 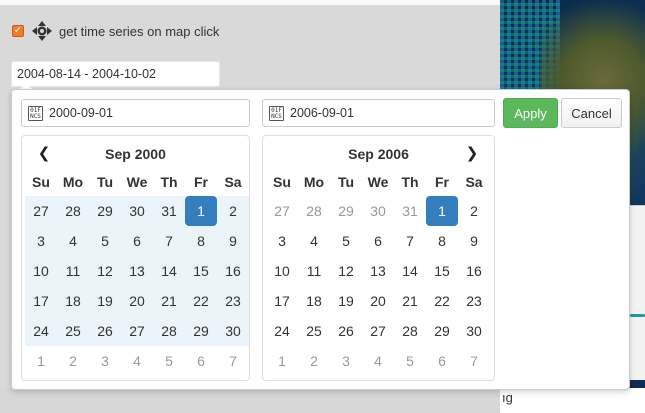 I want to click on date-range-input: 2004-08-14 - 2004-10-02, so click(x=115, y=74).